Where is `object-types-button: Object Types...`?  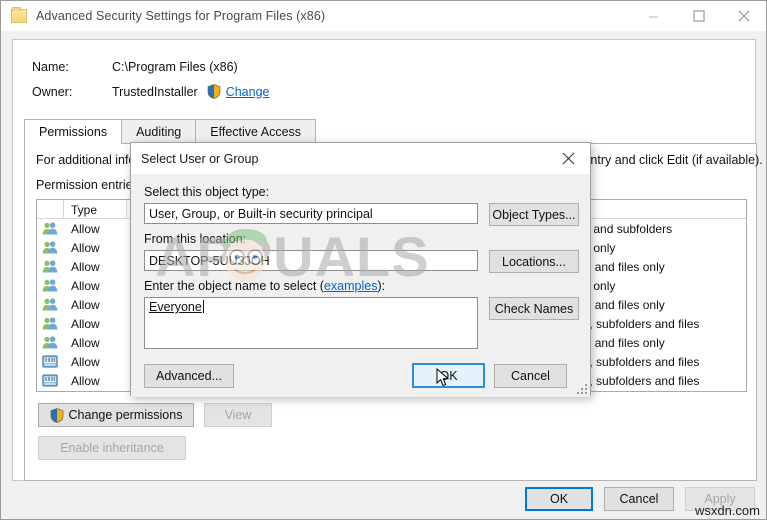 object-types-button: Object Types... is located at coordinates (534, 214).